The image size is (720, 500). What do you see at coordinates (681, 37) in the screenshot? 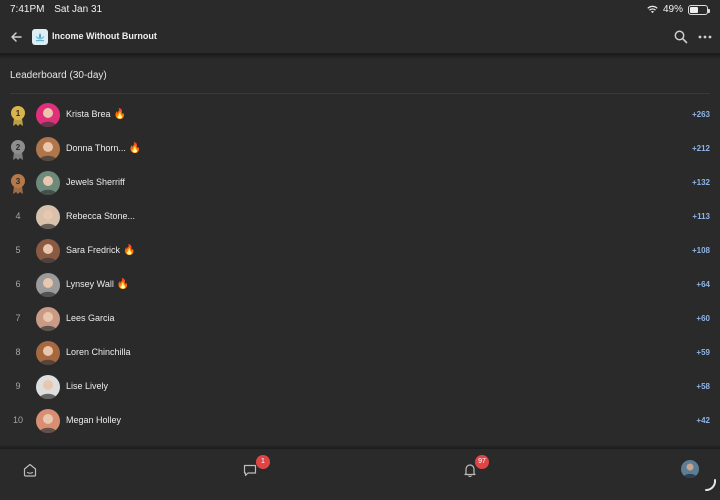
I see `search-icon` at bounding box center [681, 37].